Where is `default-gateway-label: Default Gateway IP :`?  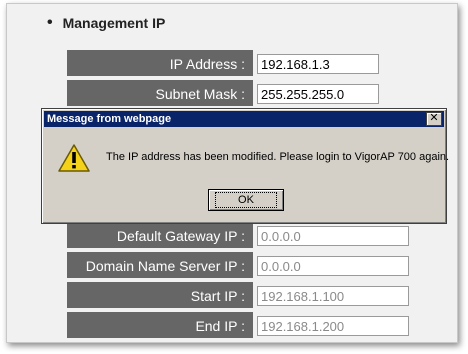 default-gateway-label: Default Gateway IP : is located at coordinates (160, 236).